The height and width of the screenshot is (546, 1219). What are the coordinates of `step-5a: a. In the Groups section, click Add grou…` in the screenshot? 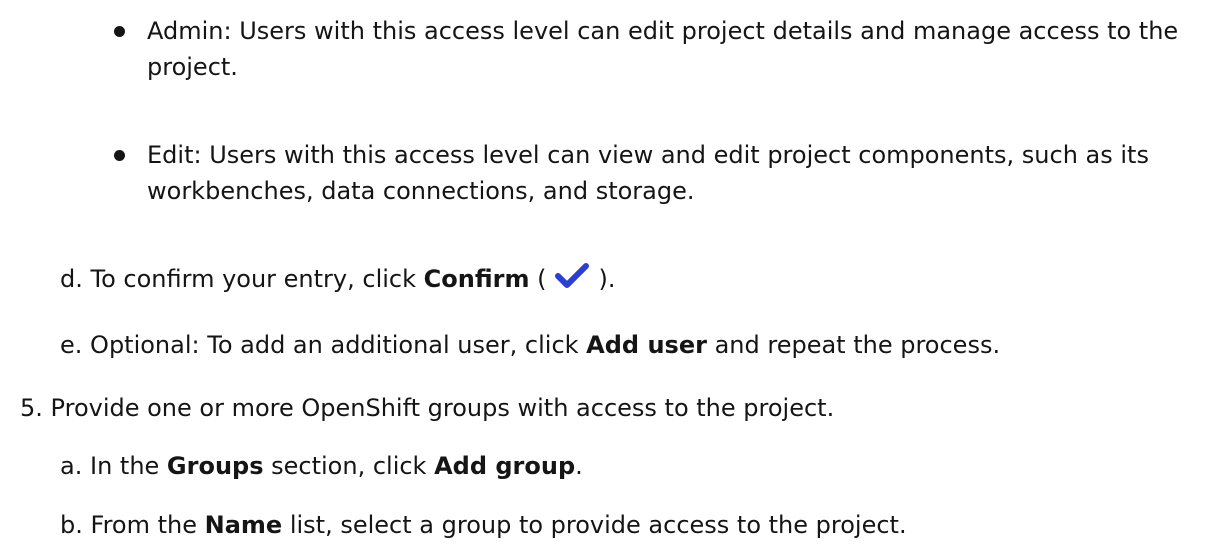 It's located at (321, 466).